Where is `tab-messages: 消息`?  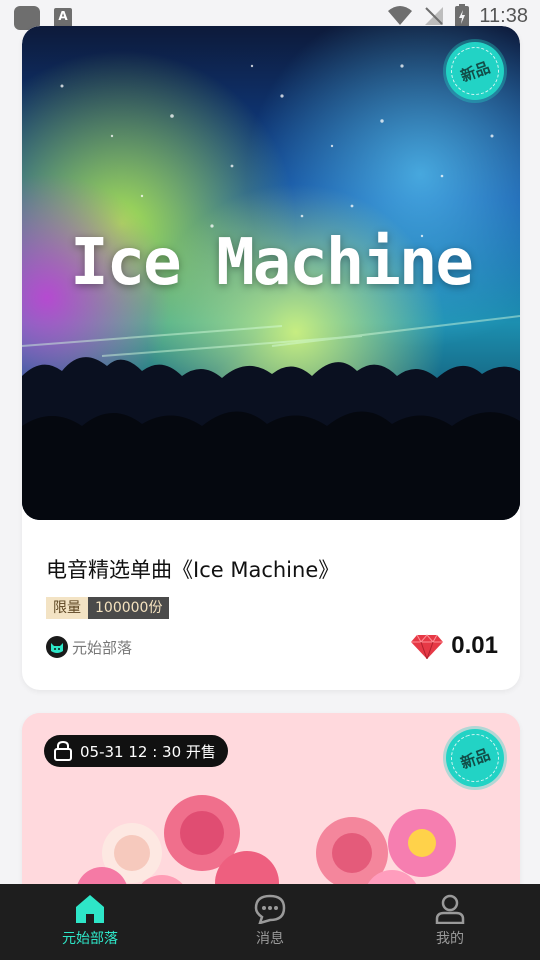 tab-messages: 消息 is located at coordinates (270, 922).